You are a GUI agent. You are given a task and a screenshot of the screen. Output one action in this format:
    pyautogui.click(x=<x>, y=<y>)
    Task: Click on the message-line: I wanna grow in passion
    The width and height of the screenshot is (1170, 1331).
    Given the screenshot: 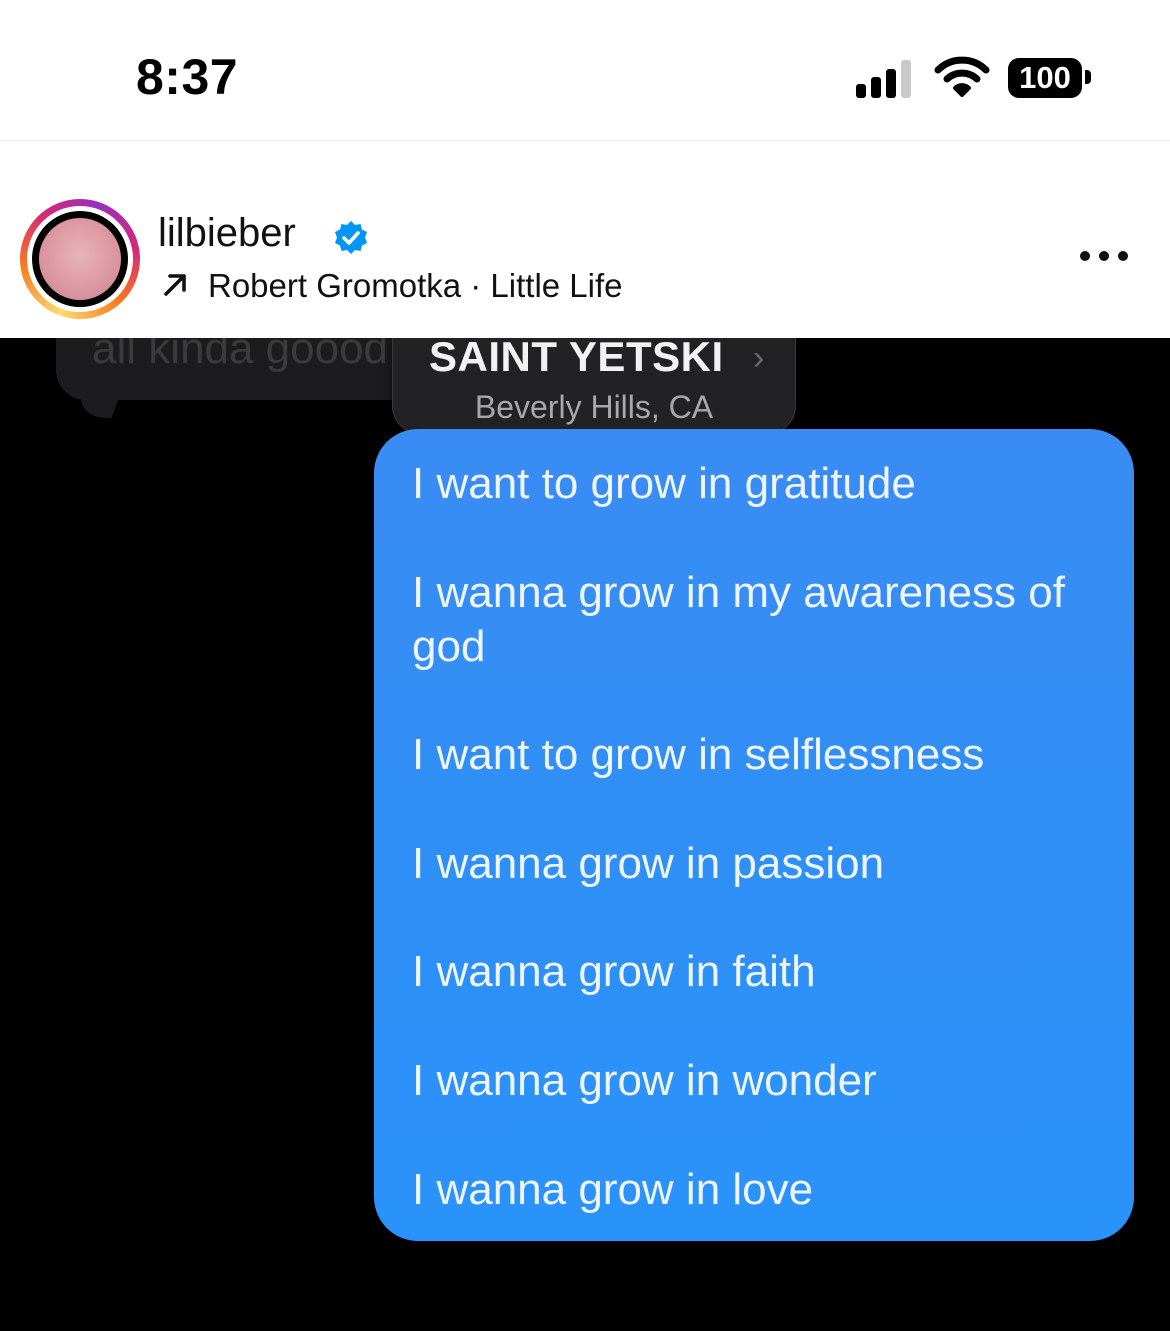 What is the action you would take?
    pyautogui.click(x=648, y=863)
    